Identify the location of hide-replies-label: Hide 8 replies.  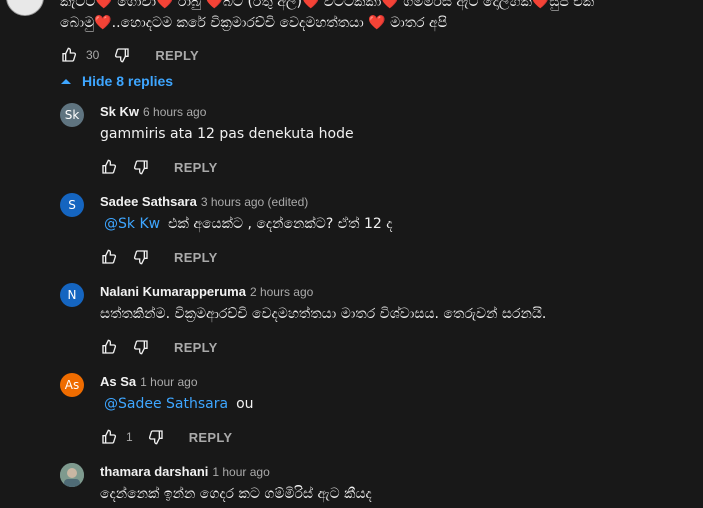
(128, 81).